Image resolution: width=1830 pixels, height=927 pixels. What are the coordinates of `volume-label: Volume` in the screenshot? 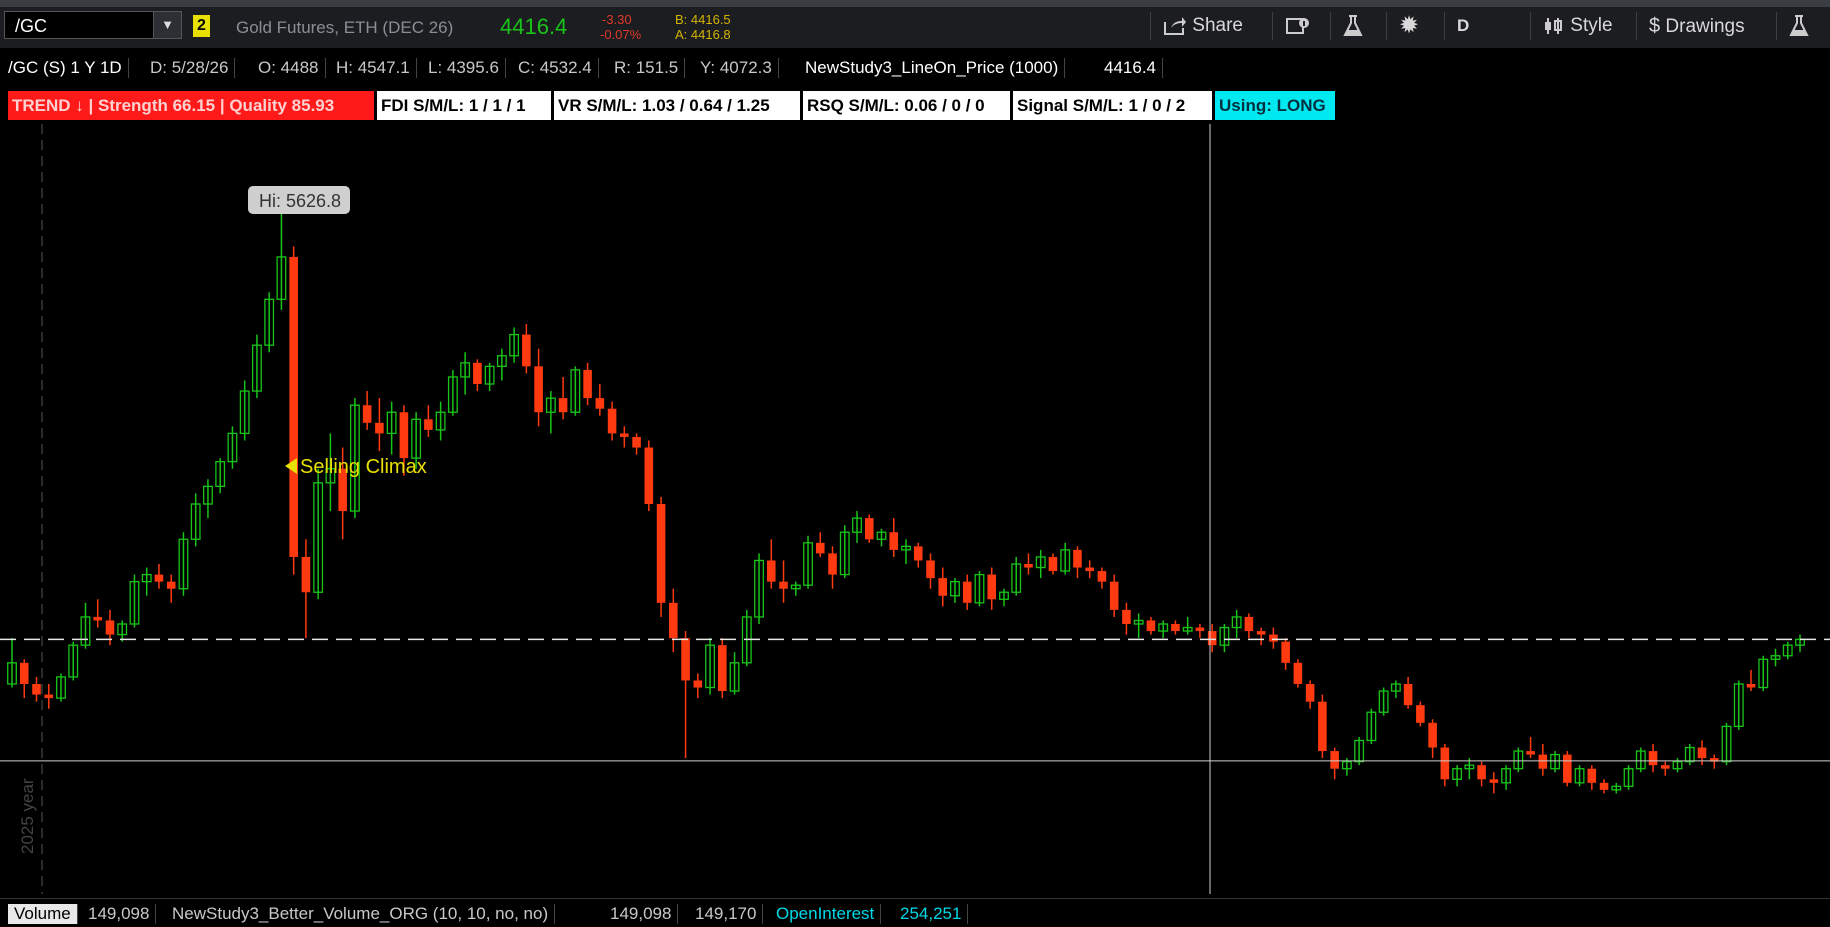 It's located at (43, 914).